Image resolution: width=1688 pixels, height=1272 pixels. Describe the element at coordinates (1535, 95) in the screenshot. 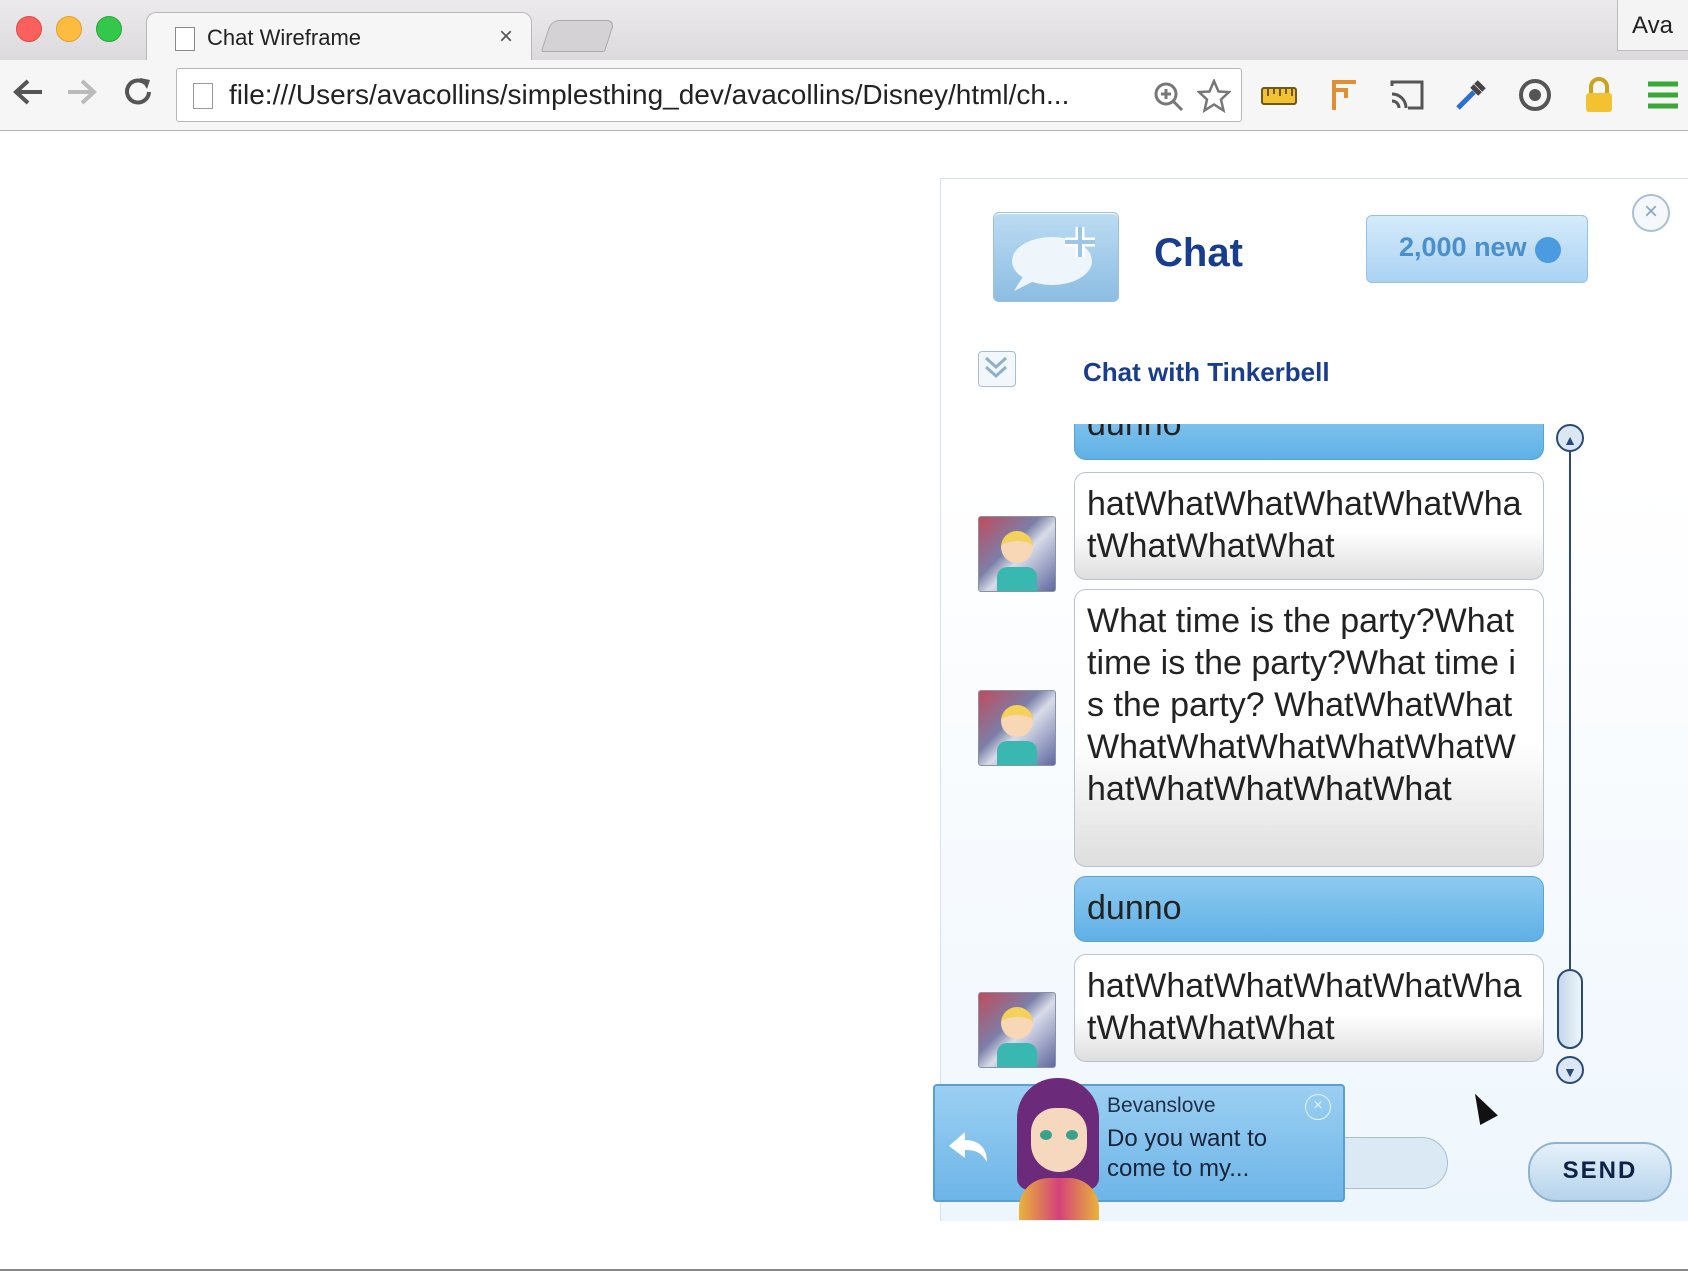

I see `sync-icon` at that location.